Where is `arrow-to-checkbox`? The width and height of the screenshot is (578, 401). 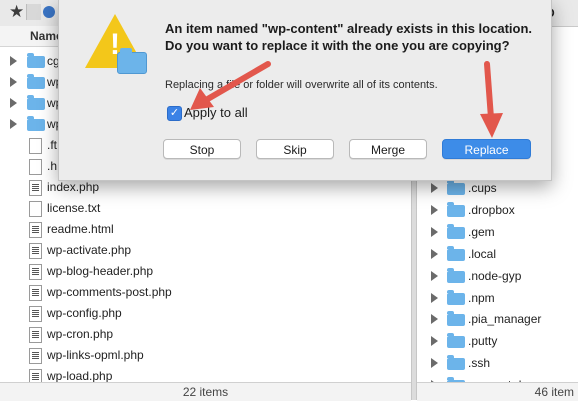 arrow-to-checkbox is located at coordinates (230, 85).